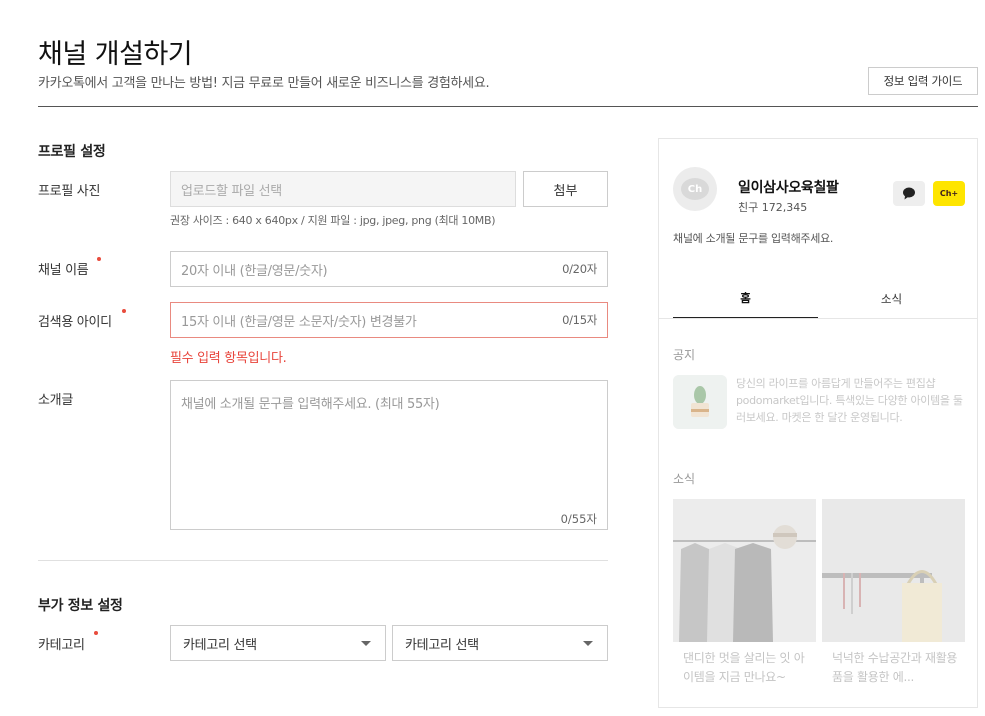 The image size is (985, 716). What do you see at coordinates (55, 400) in the screenshot?
I see `intro-label: 소개글` at bounding box center [55, 400].